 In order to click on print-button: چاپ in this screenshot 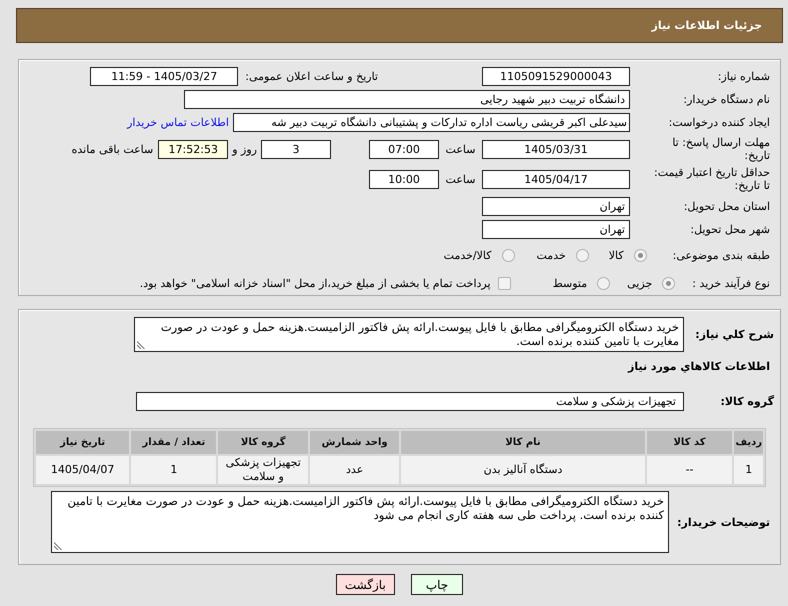, I will do `click(437, 584)`.